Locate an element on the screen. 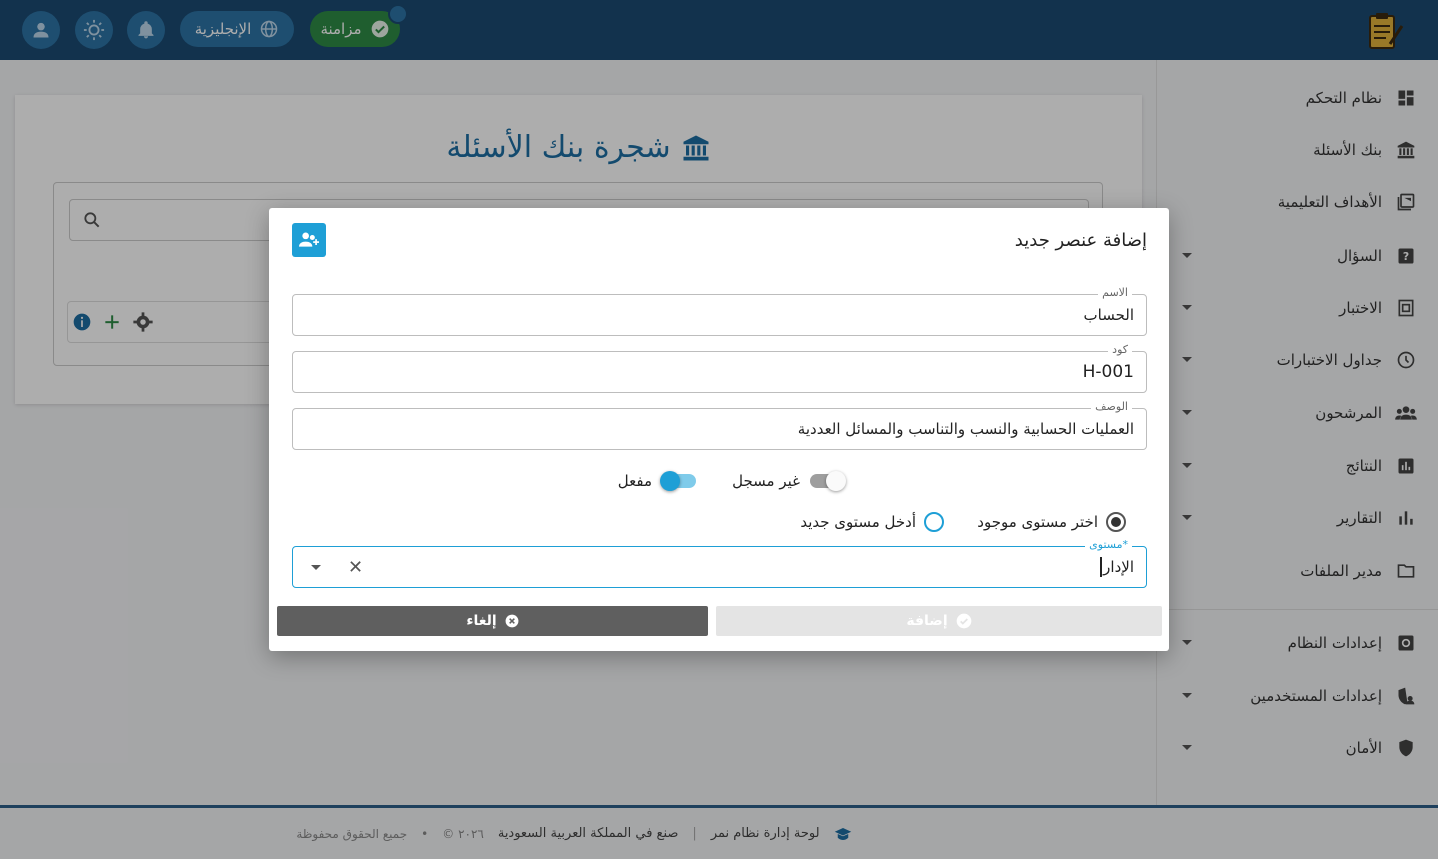 This screenshot has width=1438, height=859. enabled-switch is located at coordinates (678, 481).